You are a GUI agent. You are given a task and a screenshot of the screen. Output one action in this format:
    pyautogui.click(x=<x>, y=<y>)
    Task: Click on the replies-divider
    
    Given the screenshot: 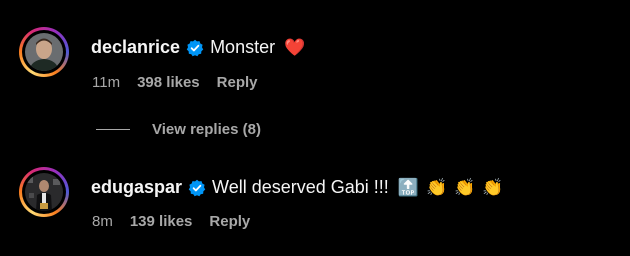 What is the action you would take?
    pyautogui.click(x=113, y=129)
    